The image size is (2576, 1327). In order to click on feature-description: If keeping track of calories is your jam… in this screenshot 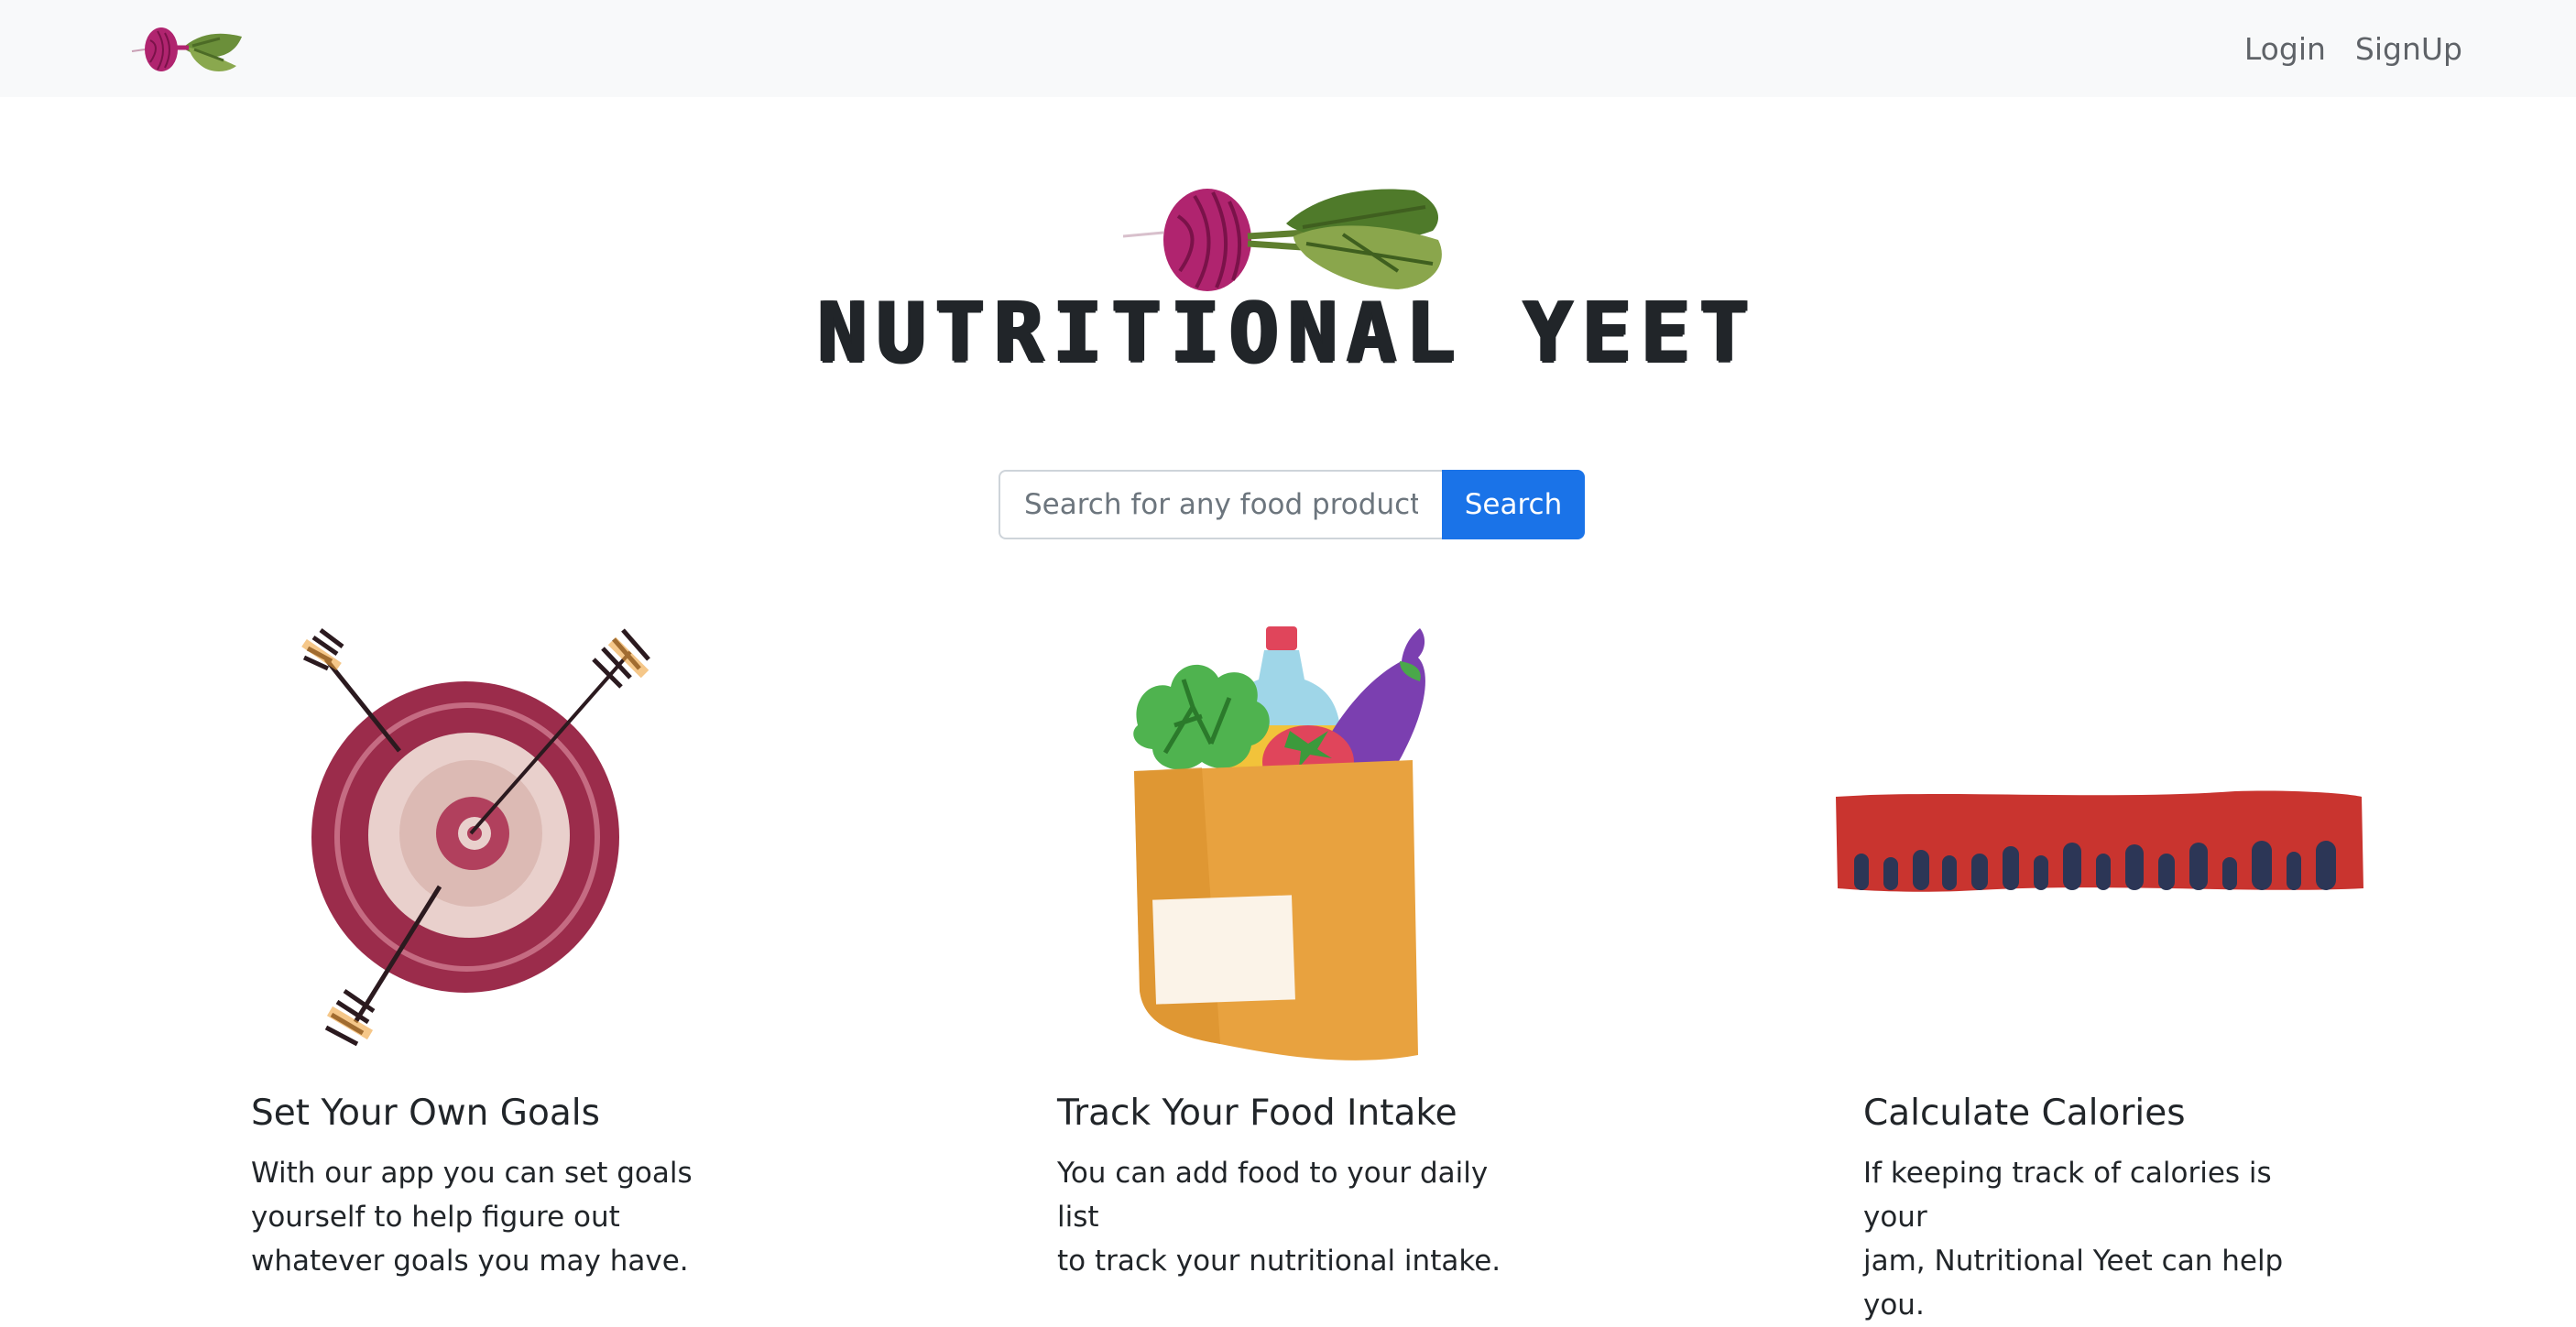, I will do `click(2102, 1239)`.